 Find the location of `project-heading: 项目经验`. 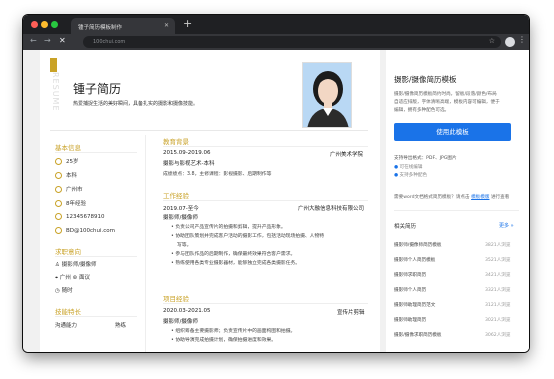

project-heading: 项目经验 is located at coordinates (176, 299).